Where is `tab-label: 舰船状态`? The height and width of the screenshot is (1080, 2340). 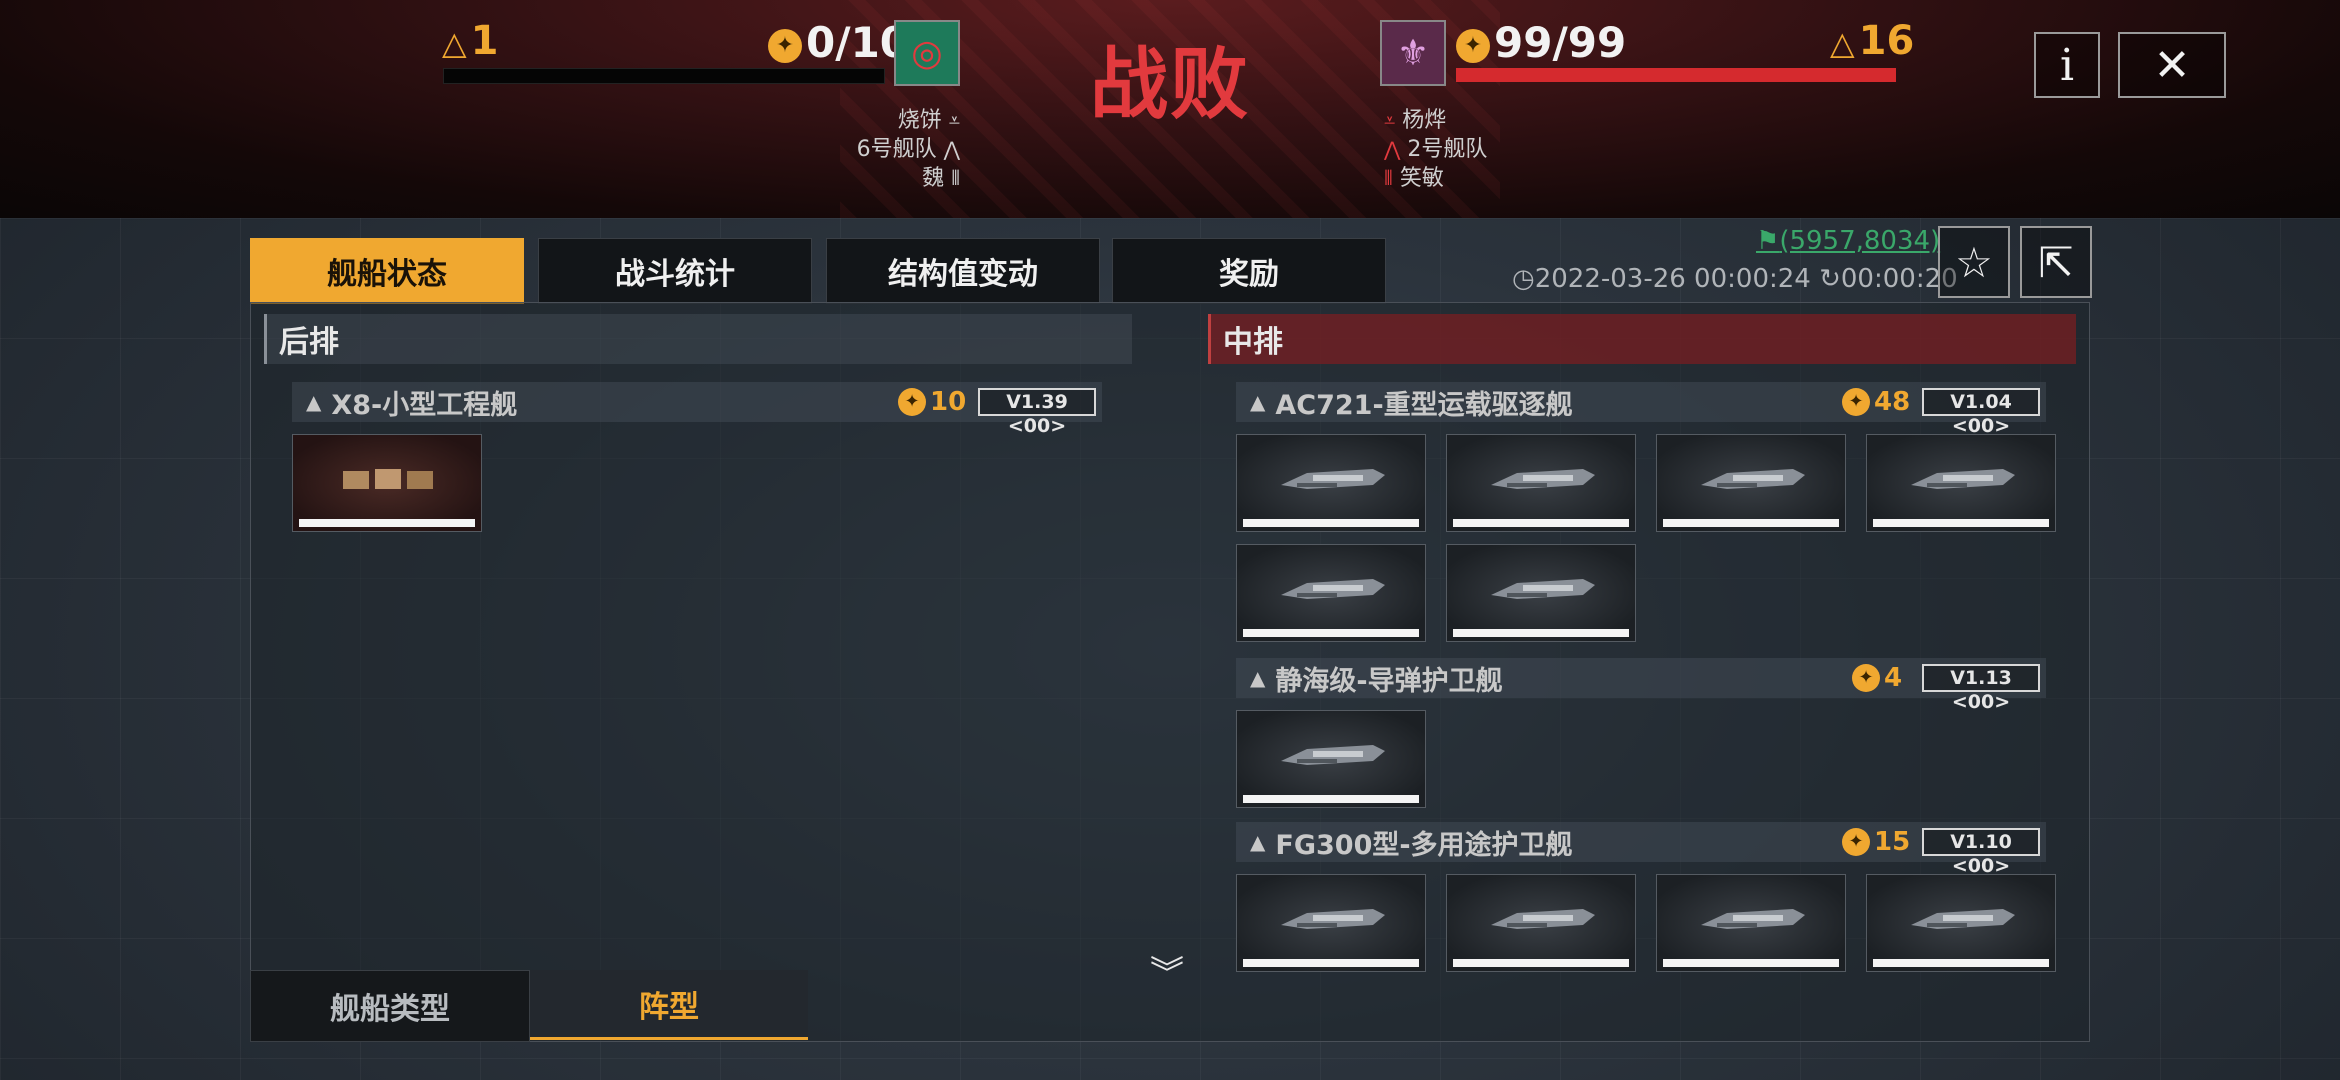 tab-label: 舰船状态 is located at coordinates (387, 274).